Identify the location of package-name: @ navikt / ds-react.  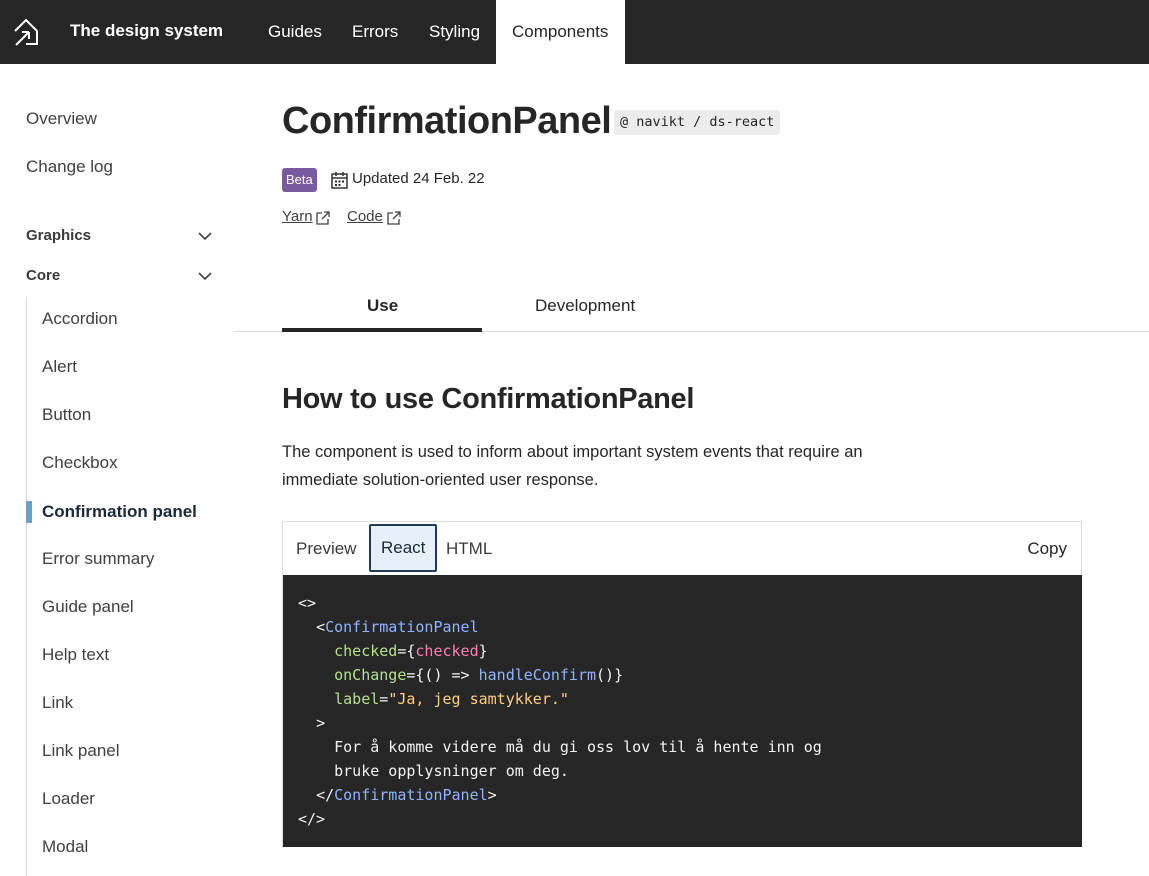
(697, 122).